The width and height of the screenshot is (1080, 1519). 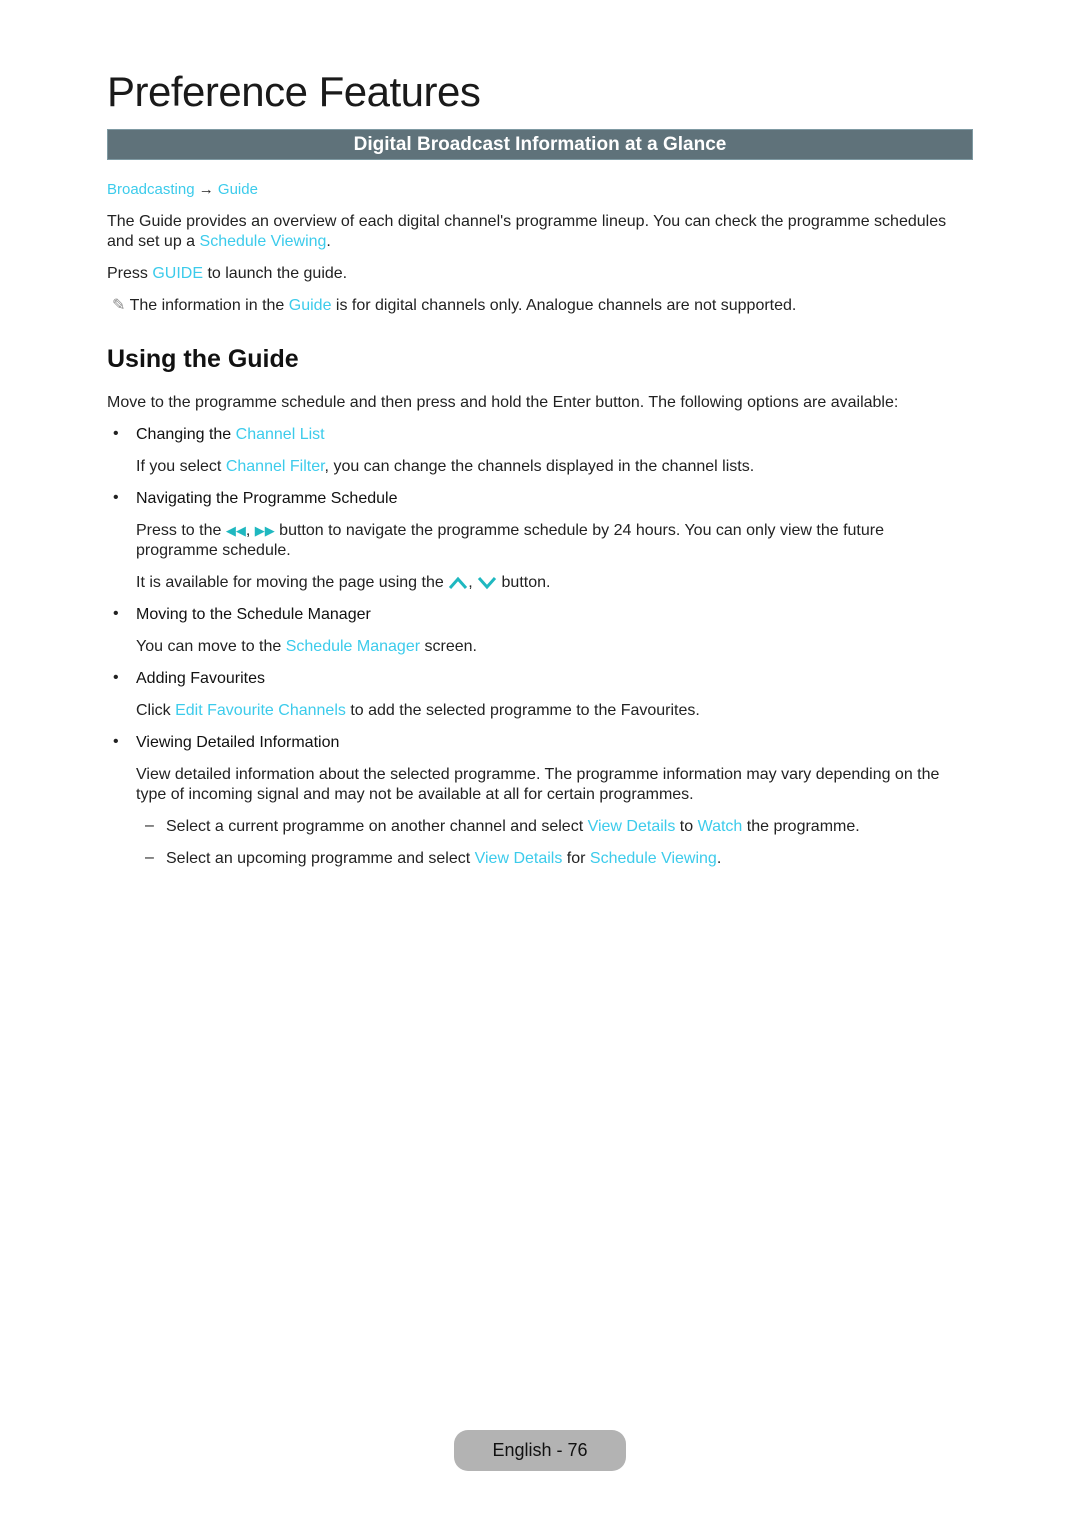 What do you see at coordinates (130, 273) in the screenshot?
I see `press-text: Press` at bounding box center [130, 273].